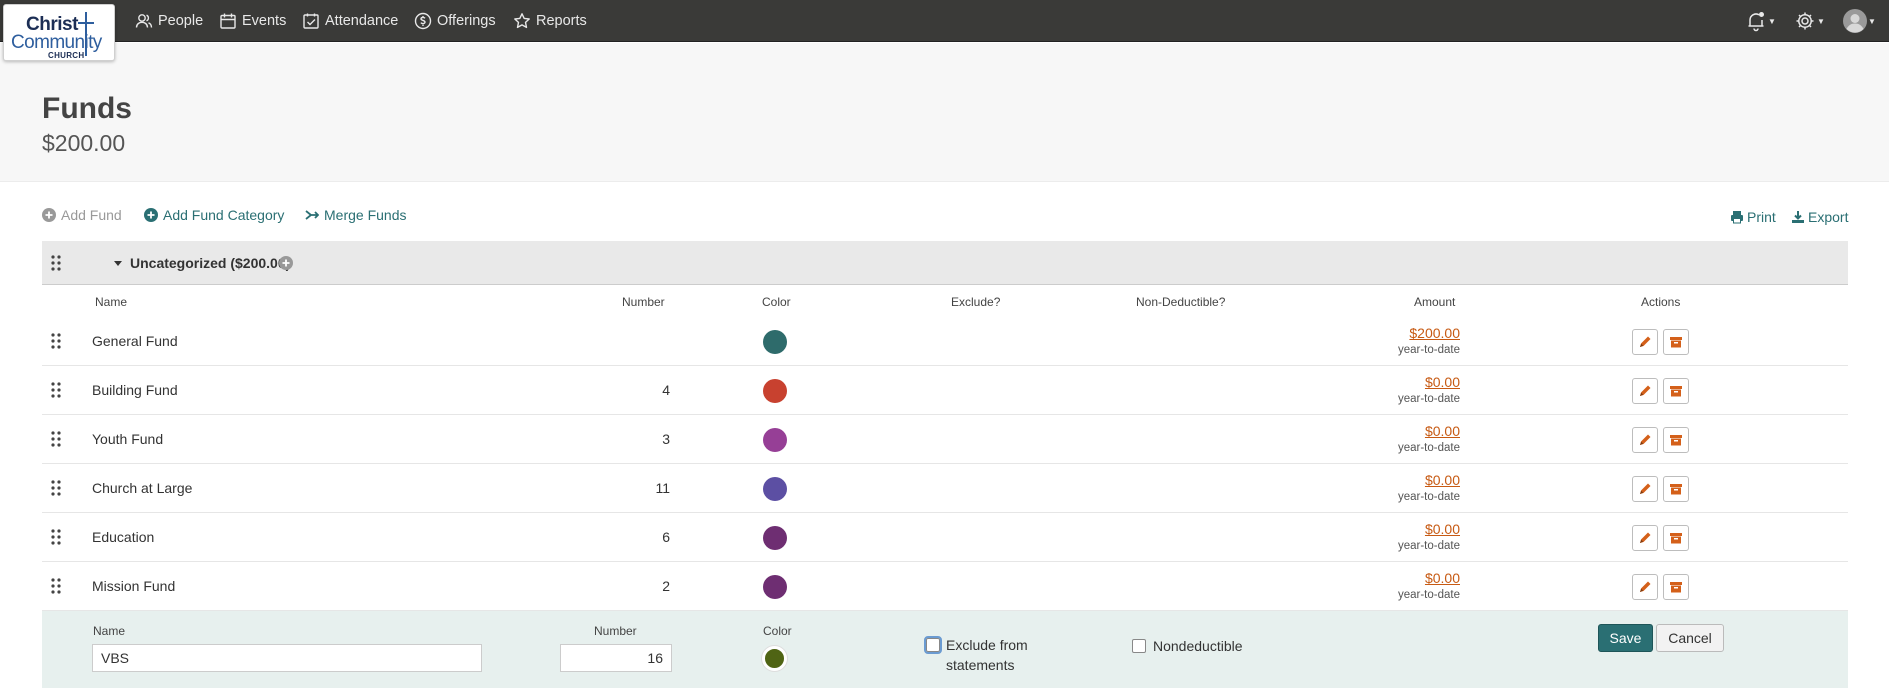 The image size is (1889, 688). What do you see at coordinates (365, 215) in the screenshot?
I see `merge-funds-label: Merge Funds` at bounding box center [365, 215].